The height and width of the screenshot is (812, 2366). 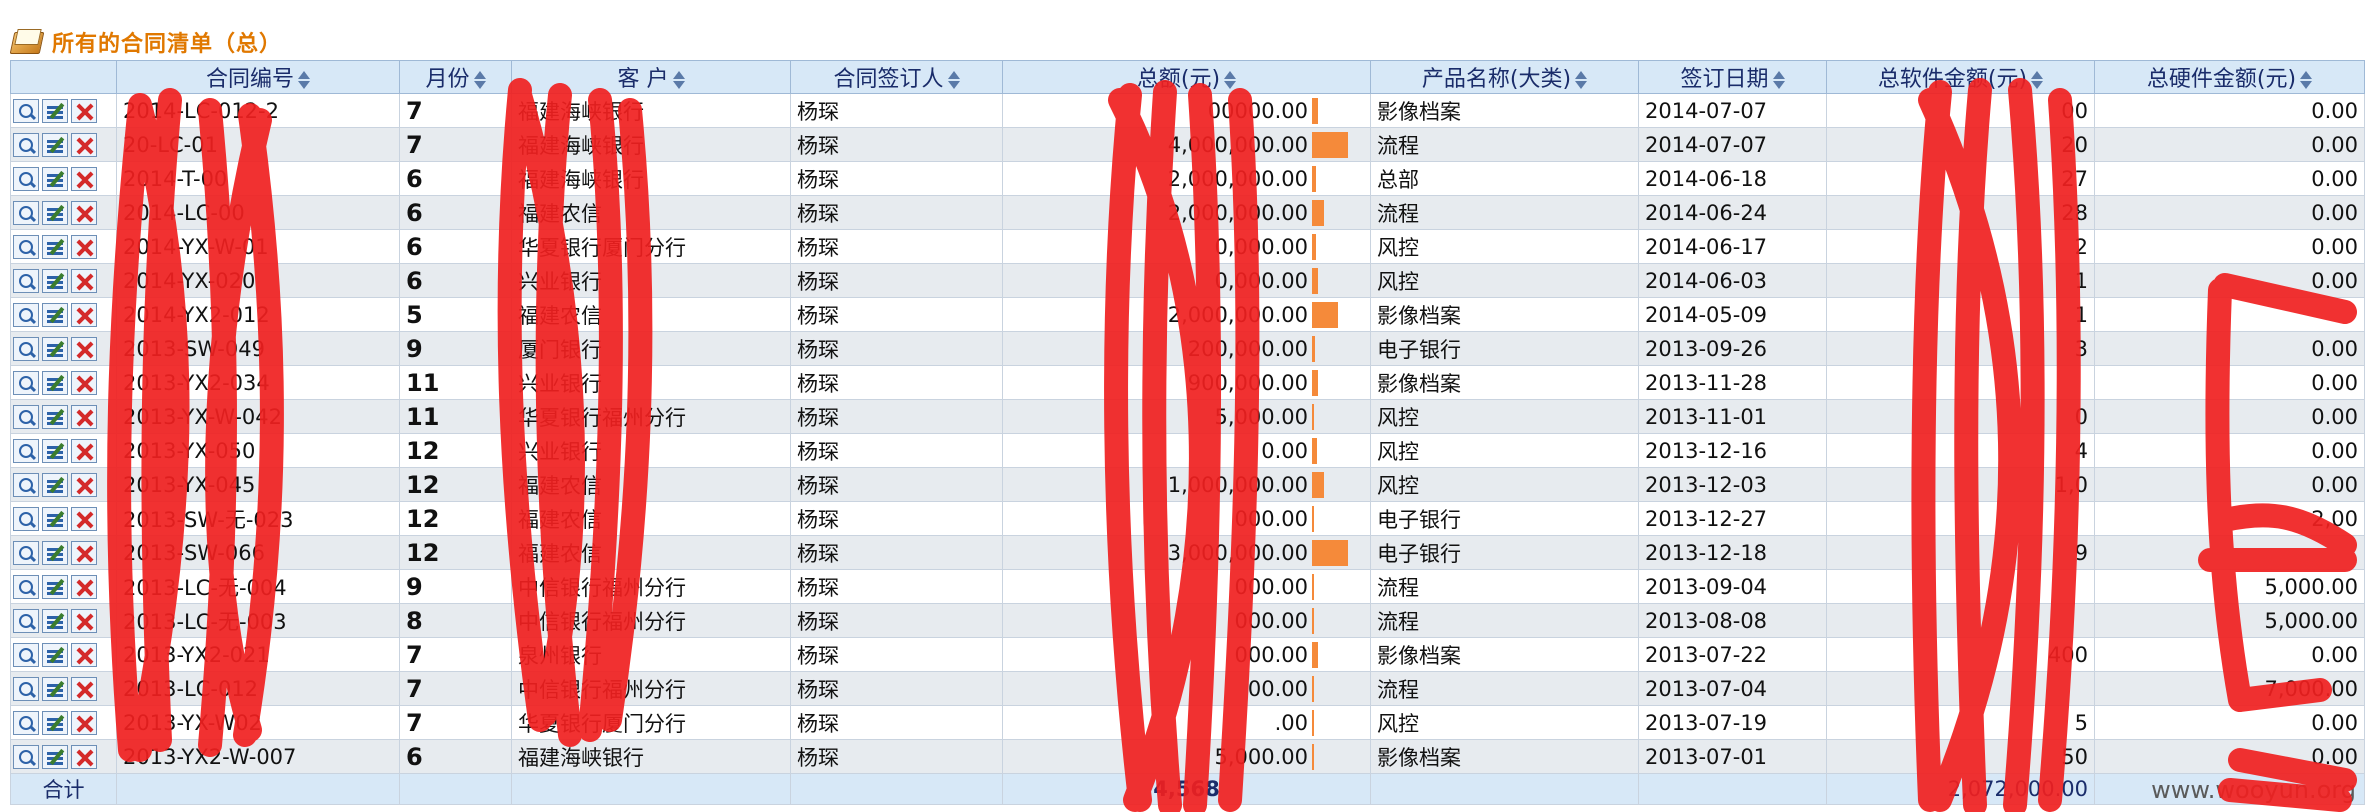 What do you see at coordinates (258, 77) in the screenshot?
I see `column-header-contract-no: 合同编号` at bounding box center [258, 77].